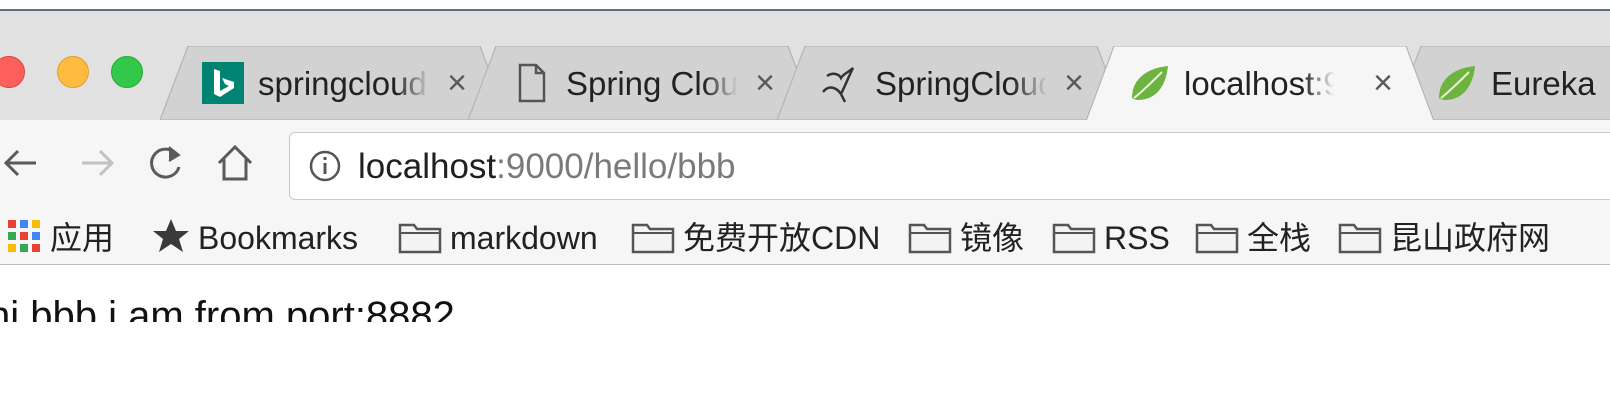 This screenshot has width=1610, height=418. Describe the element at coordinates (992, 238) in the screenshot. I see `bookmark-label: 镜像` at that location.